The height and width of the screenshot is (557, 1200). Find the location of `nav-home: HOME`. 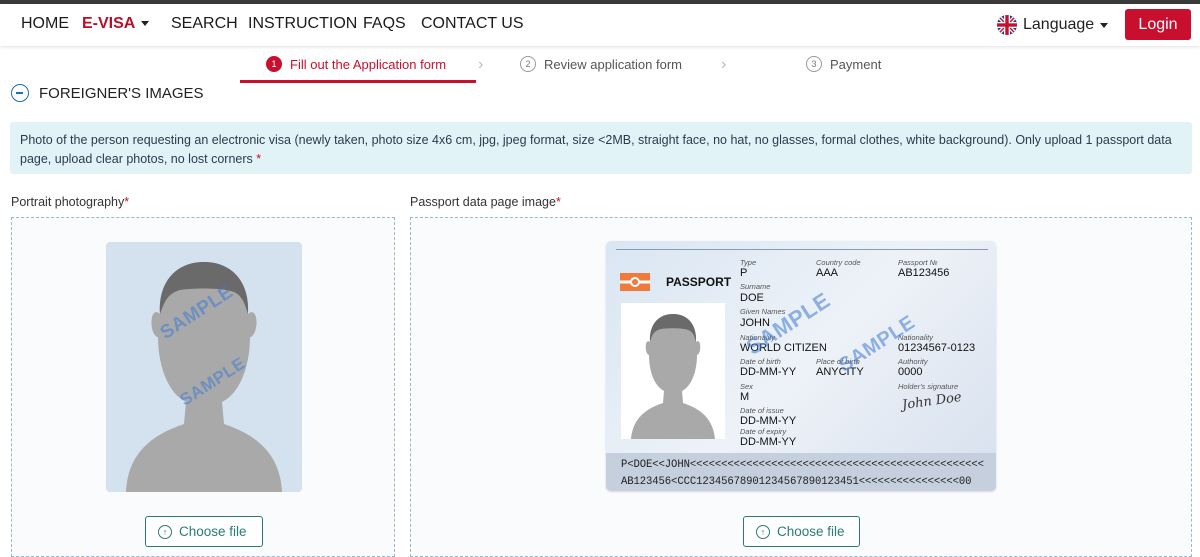

nav-home: HOME is located at coordinates (45, 24).